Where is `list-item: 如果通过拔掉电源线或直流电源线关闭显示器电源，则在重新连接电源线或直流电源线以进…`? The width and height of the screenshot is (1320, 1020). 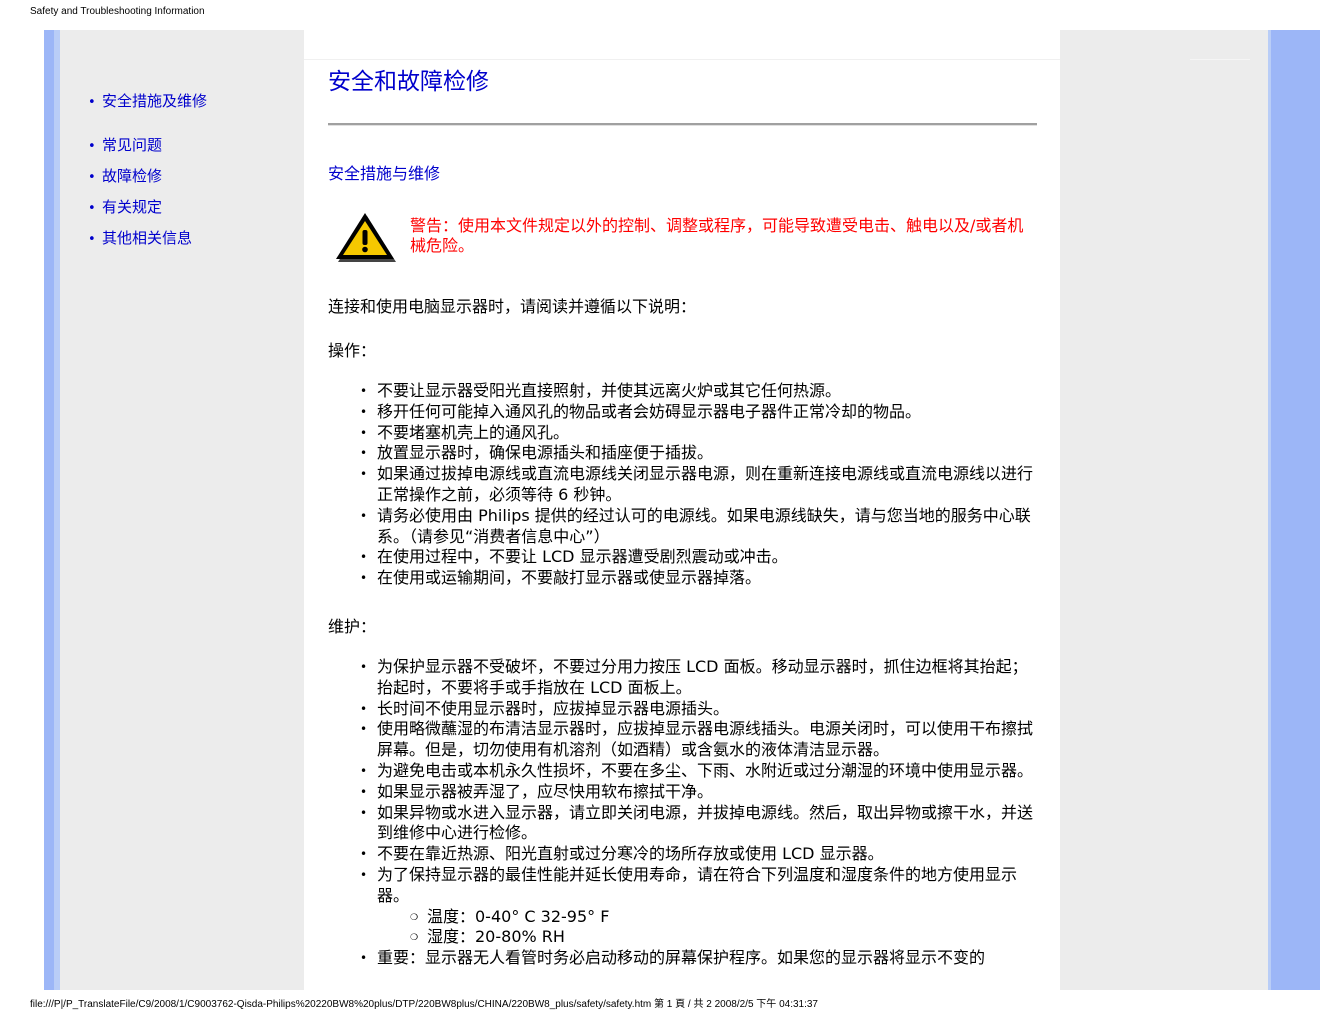 list-item: 如果通过拔掉电源线或直流电源线关闭显示器电源，则在重新连接电源线或直流电源线以进… is located at coordinates (699, 485).